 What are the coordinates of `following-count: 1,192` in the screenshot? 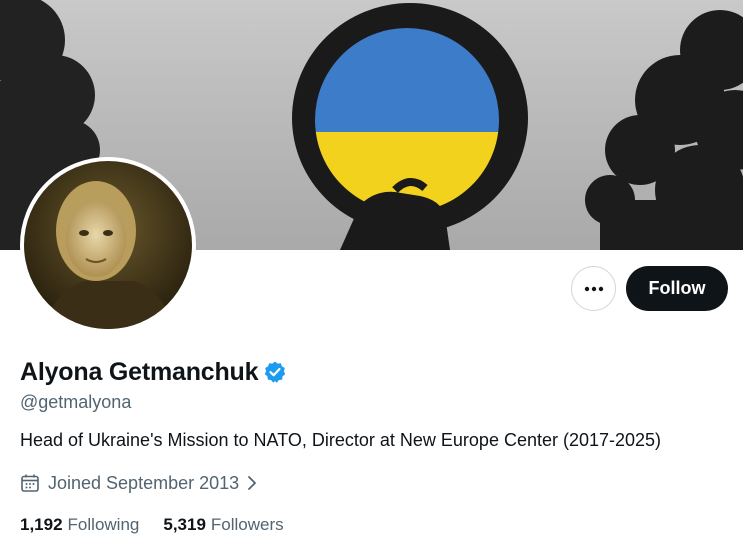 It's located at (41, 524).